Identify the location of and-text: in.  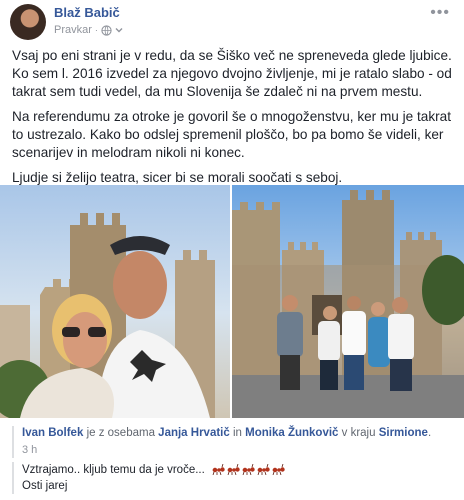
(237, 433).